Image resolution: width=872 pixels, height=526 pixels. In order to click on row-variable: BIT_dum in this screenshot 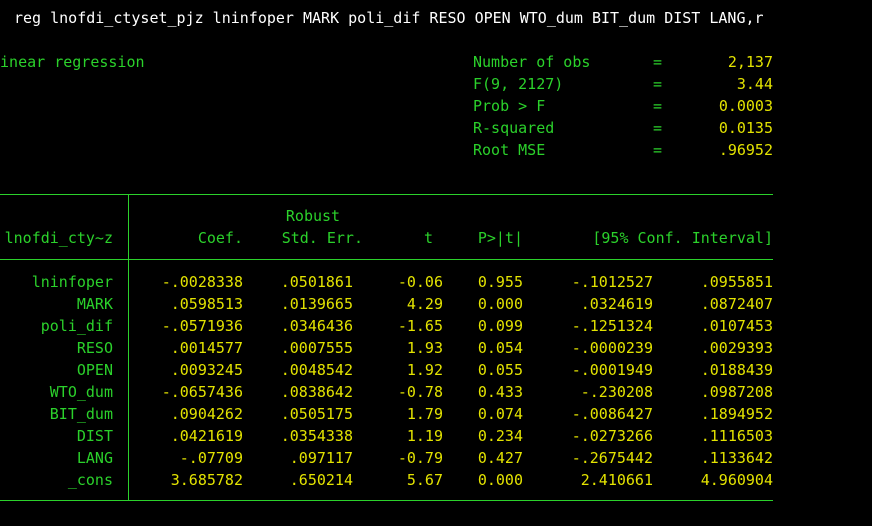, I will do `click(81, 414)`.